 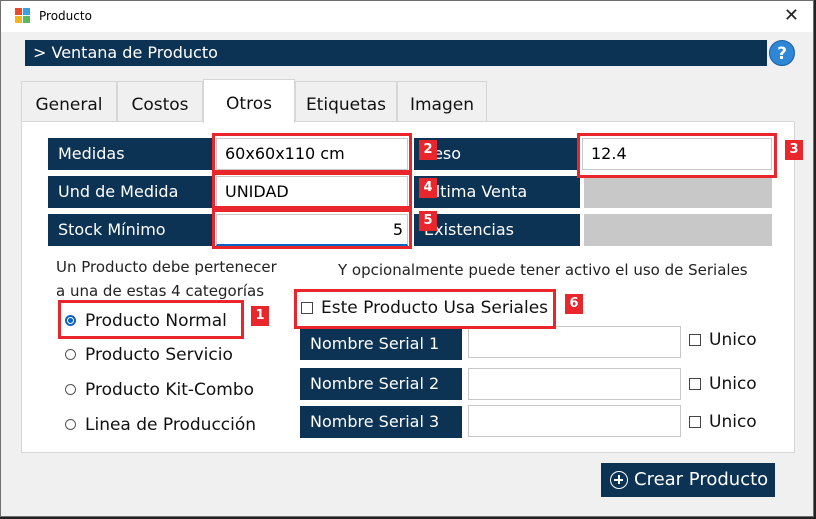 I want to click on badge-4: 4, so click(x=428, y=188).